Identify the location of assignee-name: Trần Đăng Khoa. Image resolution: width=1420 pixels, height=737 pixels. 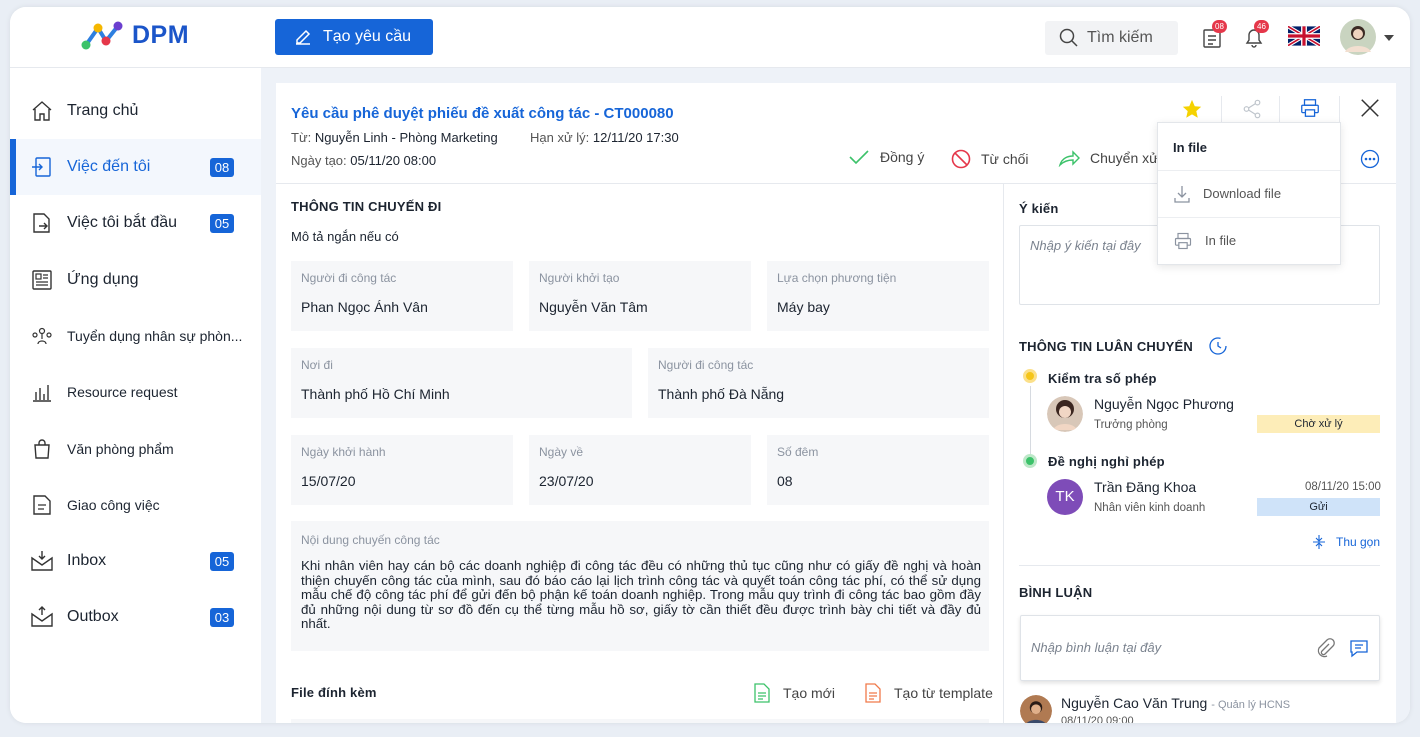
(1145, 487).